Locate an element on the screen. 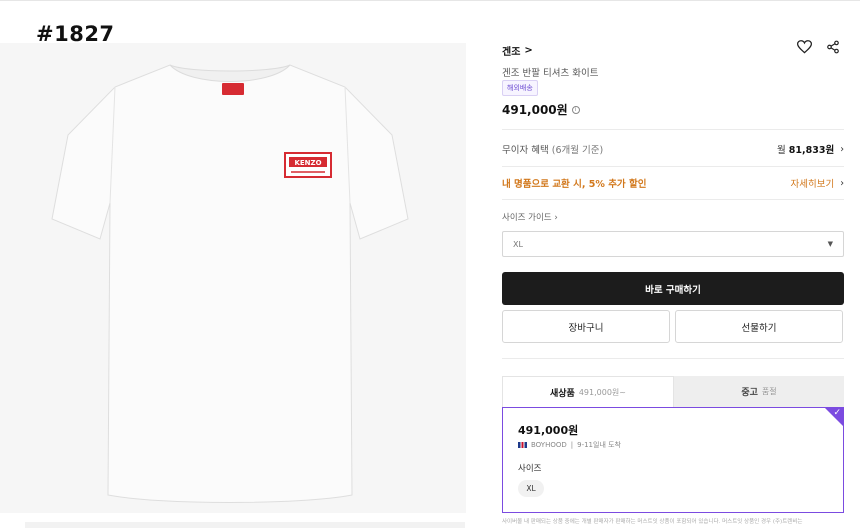 This screenshot has height=528, width=860. offer-size-label: 사이즈 is located at coordinates (530, 469).